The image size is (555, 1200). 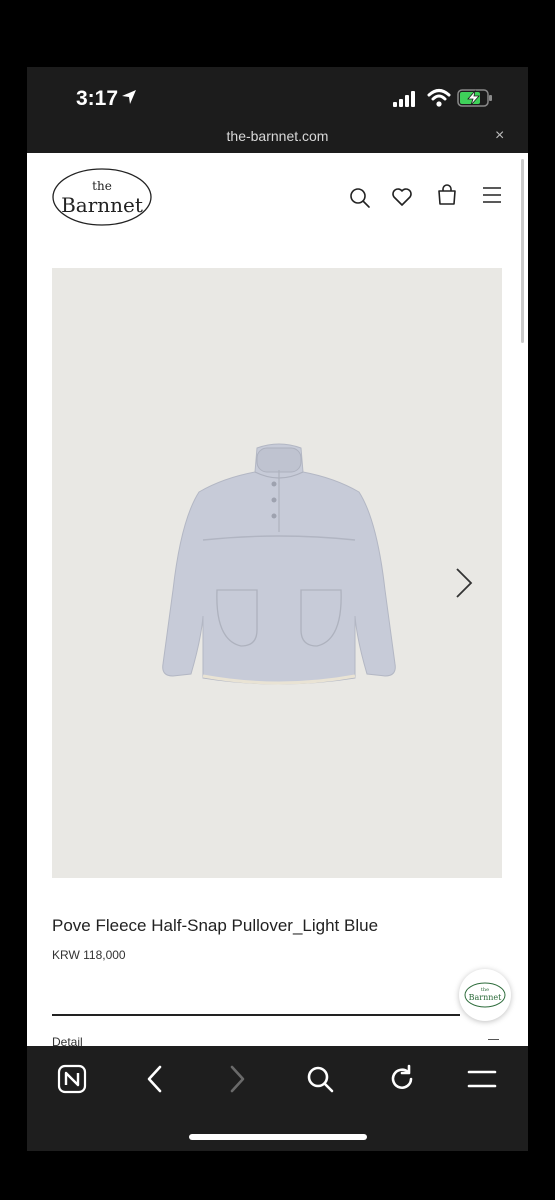 I want to click on heart-icon, so click(x=402, y=197).